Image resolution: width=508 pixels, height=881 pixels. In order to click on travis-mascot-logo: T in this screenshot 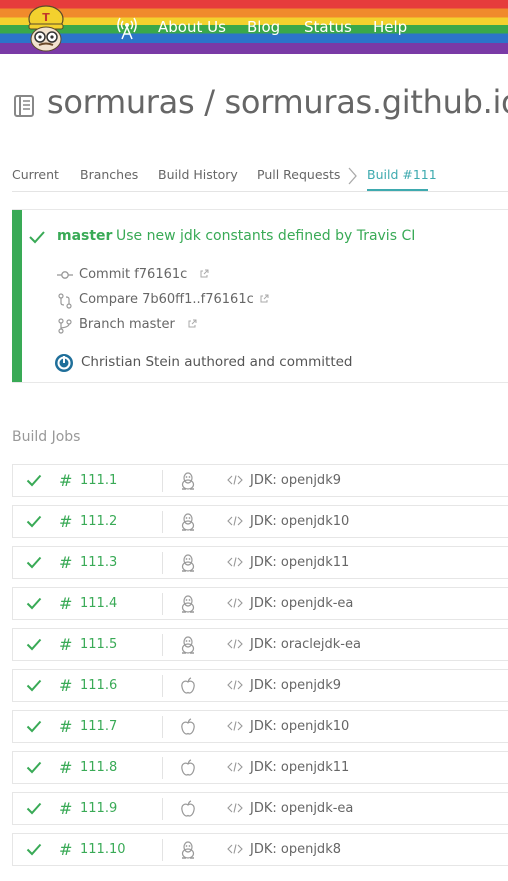, I will do `click(46, 27)`.